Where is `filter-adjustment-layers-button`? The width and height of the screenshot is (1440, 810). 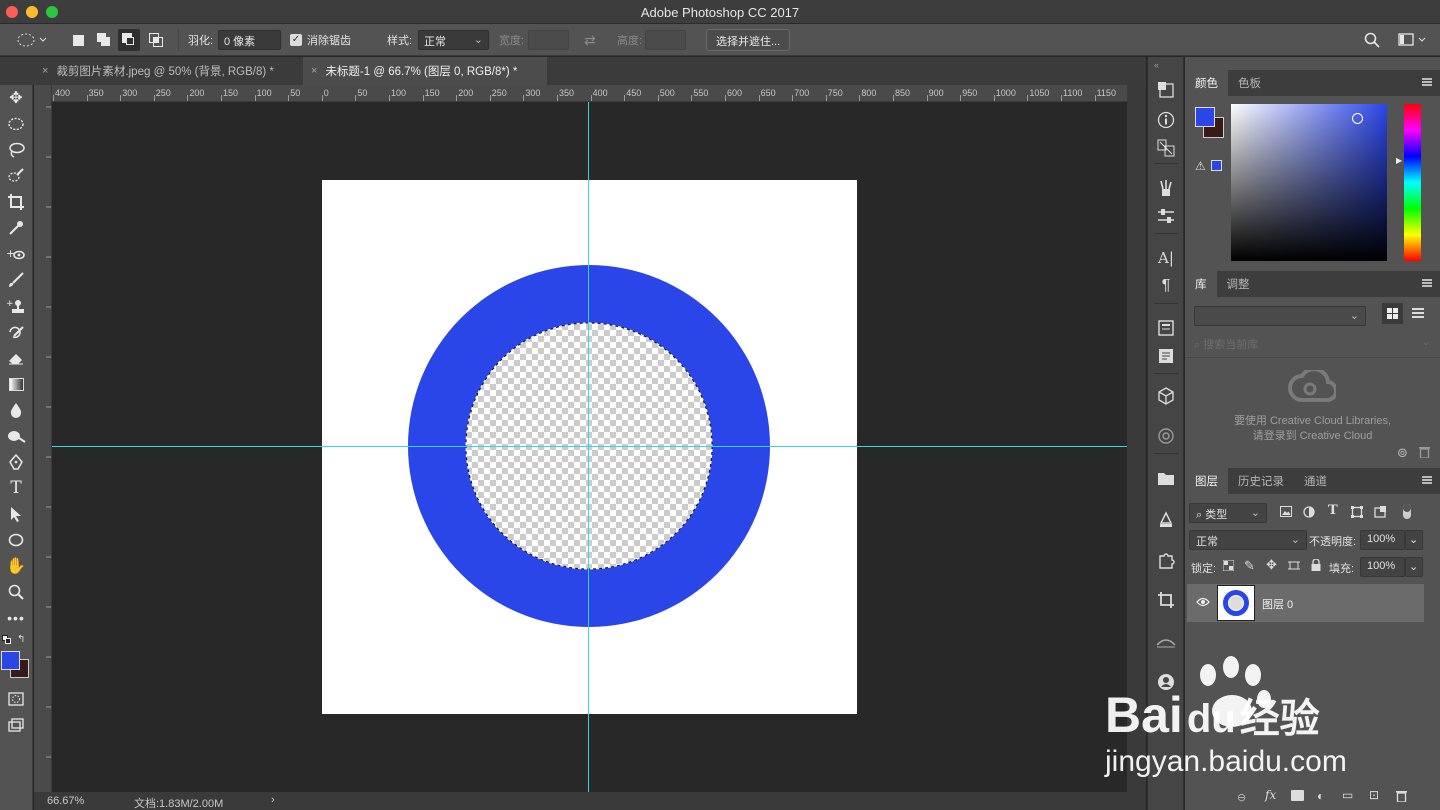
filter-adjustment-layers-button is located at coordinates (1309, 513).